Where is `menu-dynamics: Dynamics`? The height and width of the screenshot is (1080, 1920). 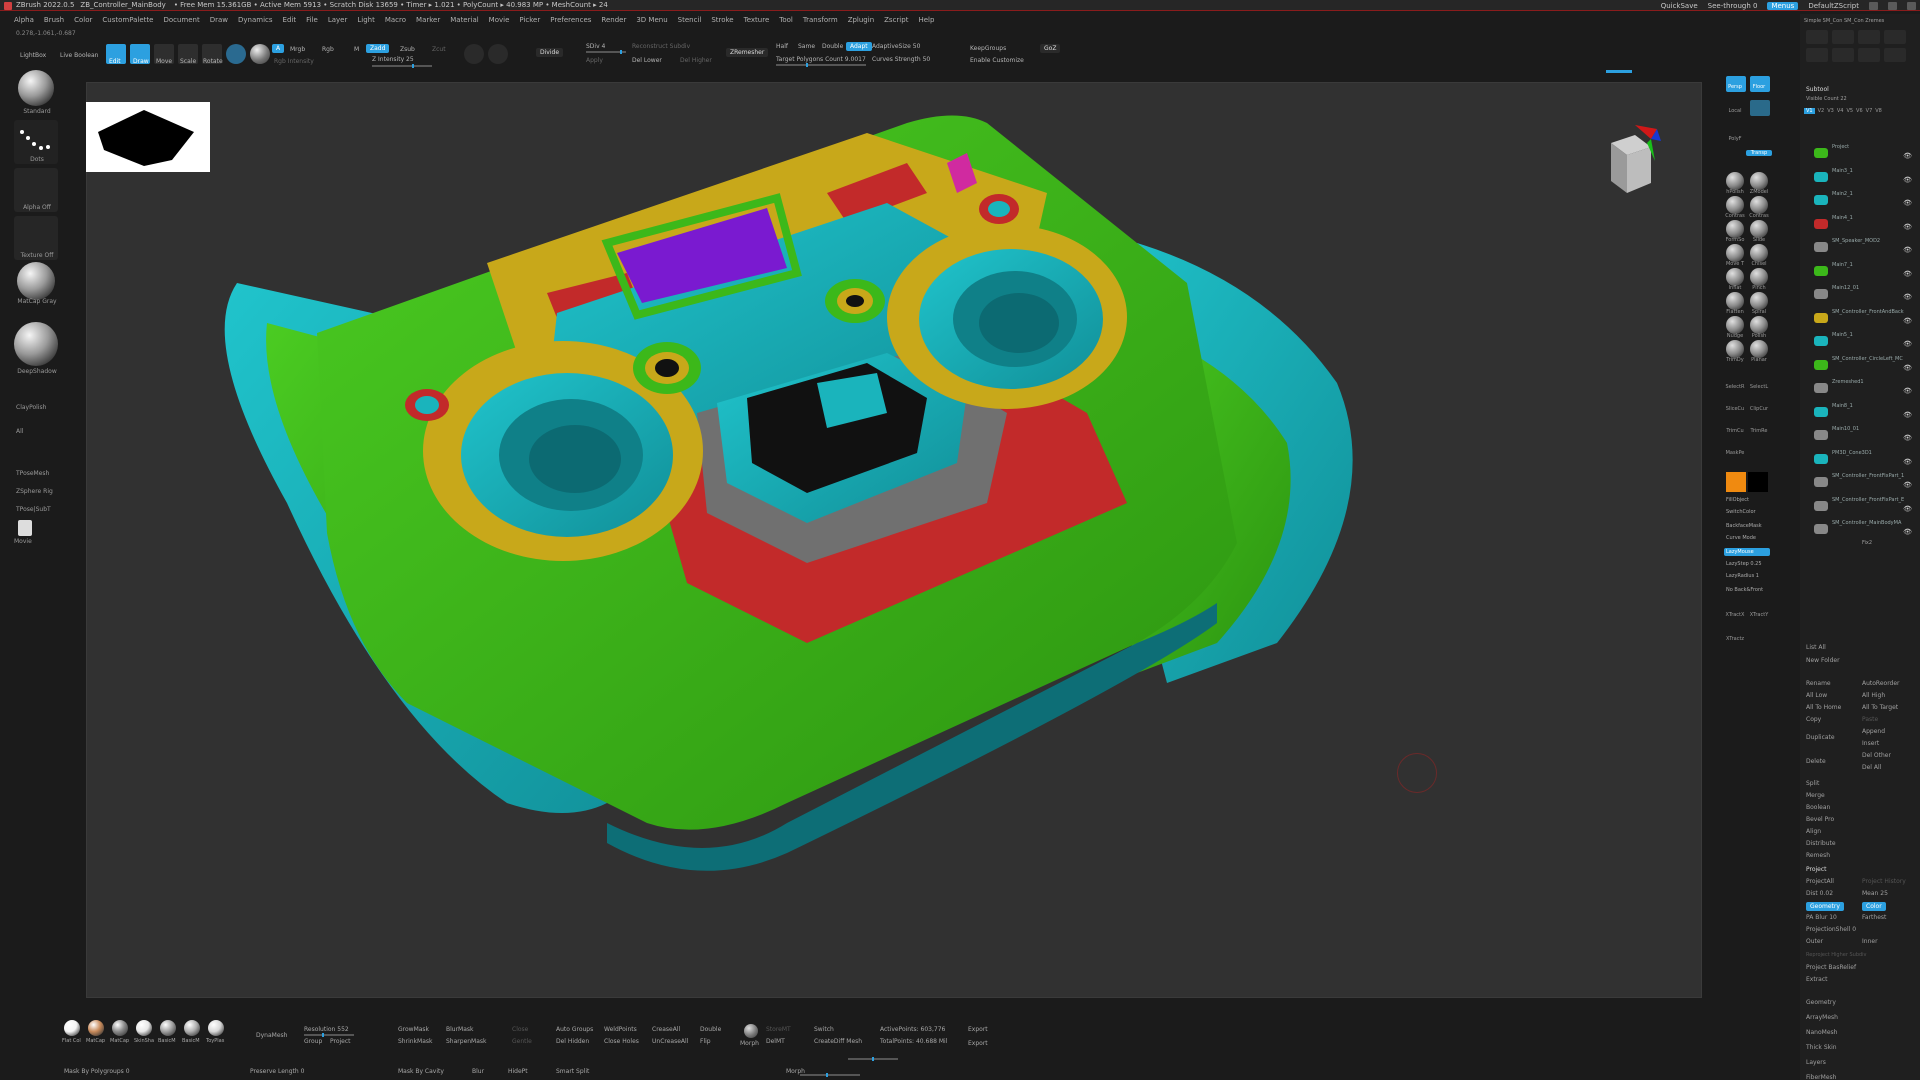
menu-dynamics: Dynamics is located at coordinates (255, 21).